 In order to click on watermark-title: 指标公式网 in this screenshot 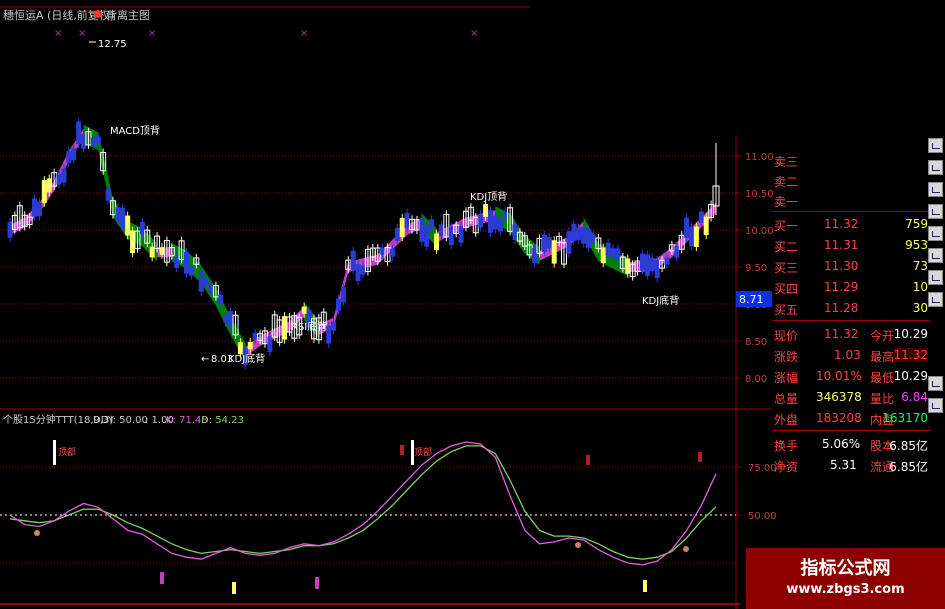, I will do `click(845, 568)`.